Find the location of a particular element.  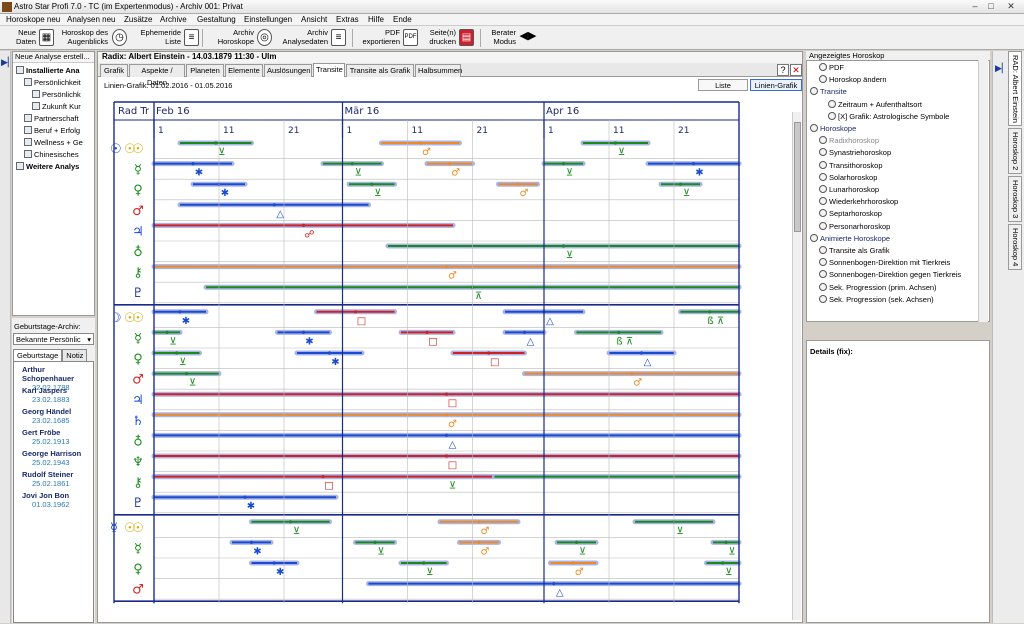

menu-ende: Ende is located at coordinates (402, 19).